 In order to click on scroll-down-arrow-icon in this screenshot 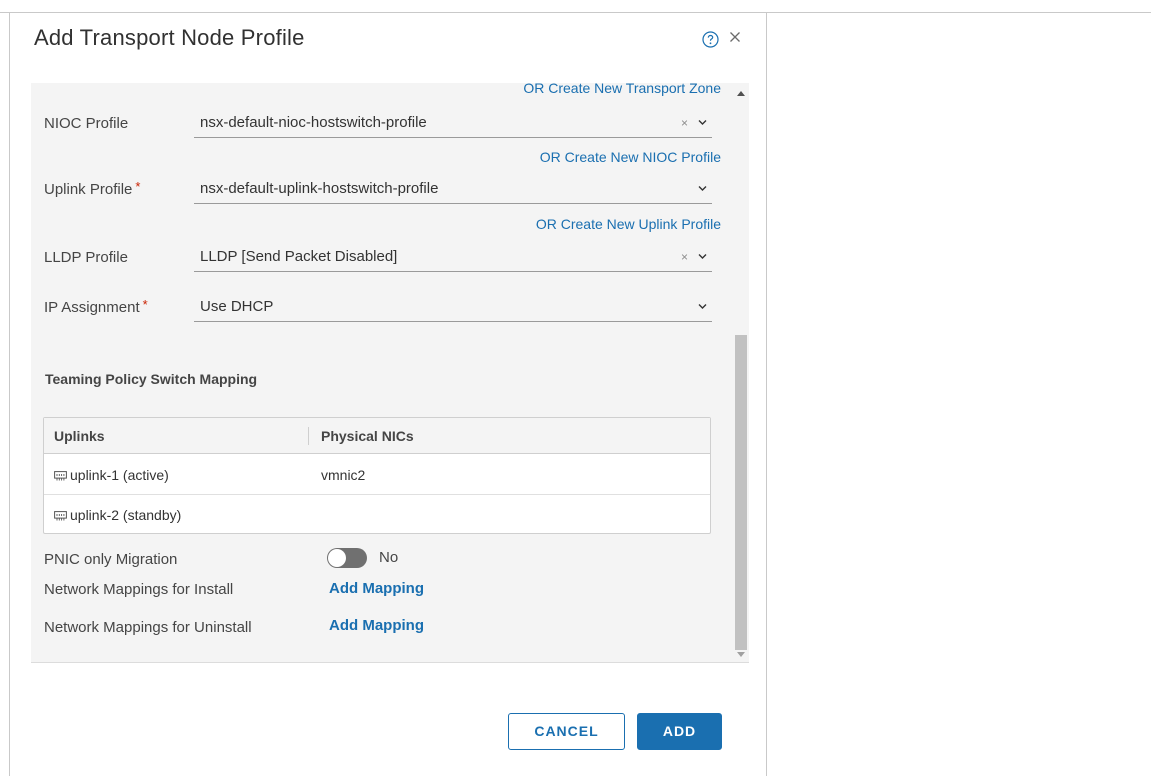, I will do `click(741, 654)`.